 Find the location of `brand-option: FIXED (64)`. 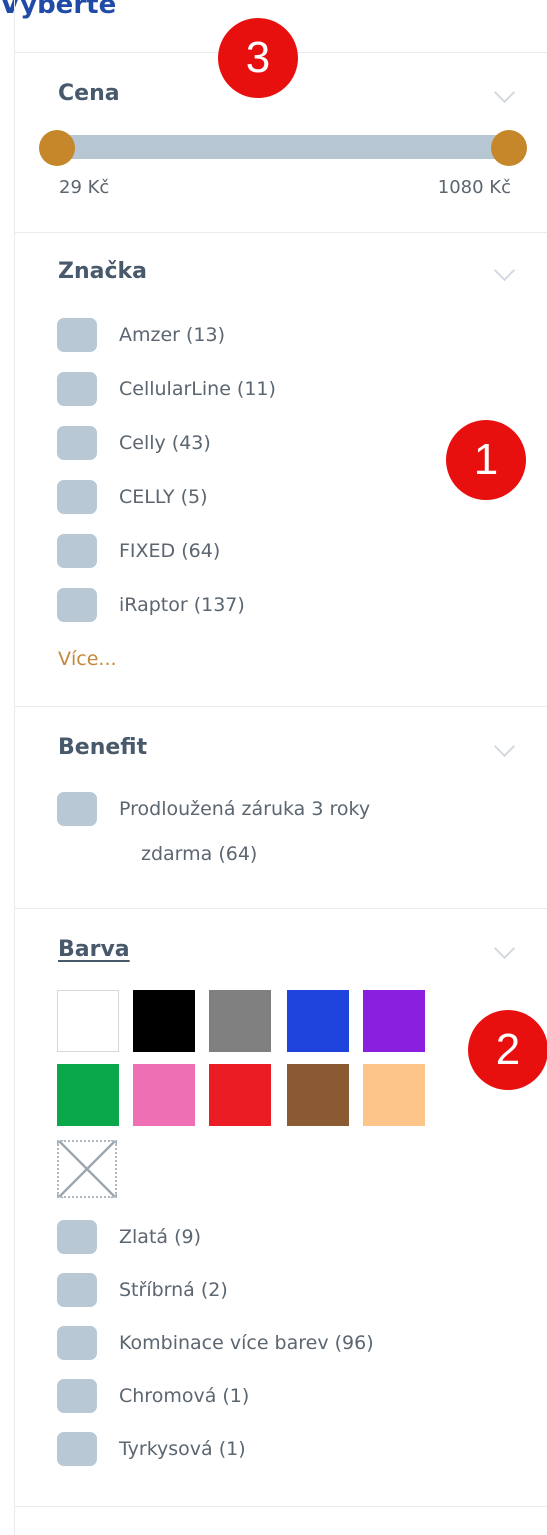

brand-option: FIXED (64) is located at coordinates (138, 551).